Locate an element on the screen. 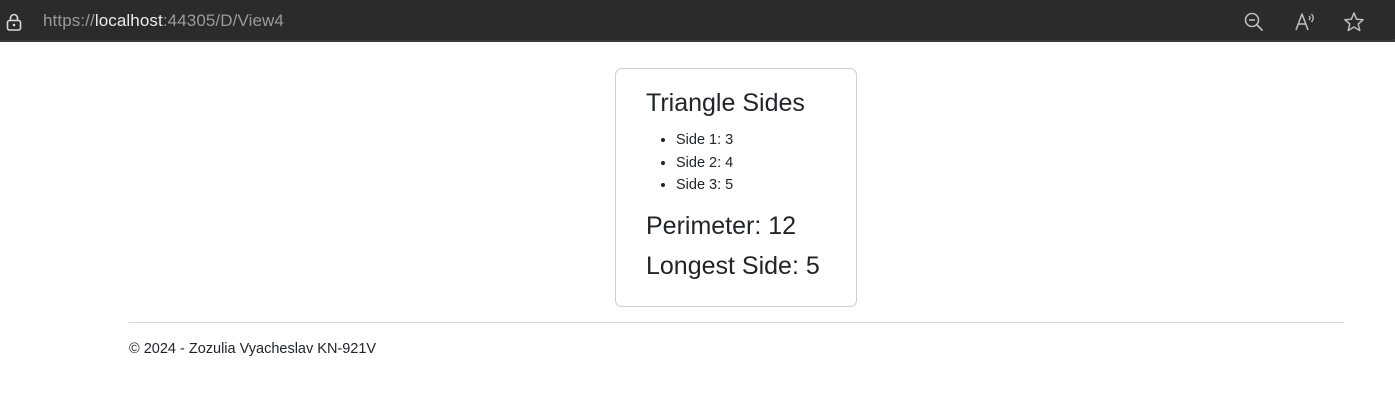 This screenshot has width=1395, height=411. sides-list: Side 1: 3 Side 2: 4 Side 3: 5 is located at coordinates (689, 163).